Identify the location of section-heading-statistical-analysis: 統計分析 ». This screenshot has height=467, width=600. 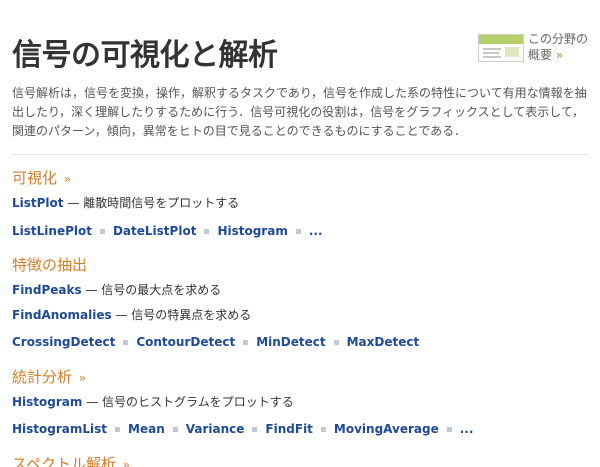
(49, 377).